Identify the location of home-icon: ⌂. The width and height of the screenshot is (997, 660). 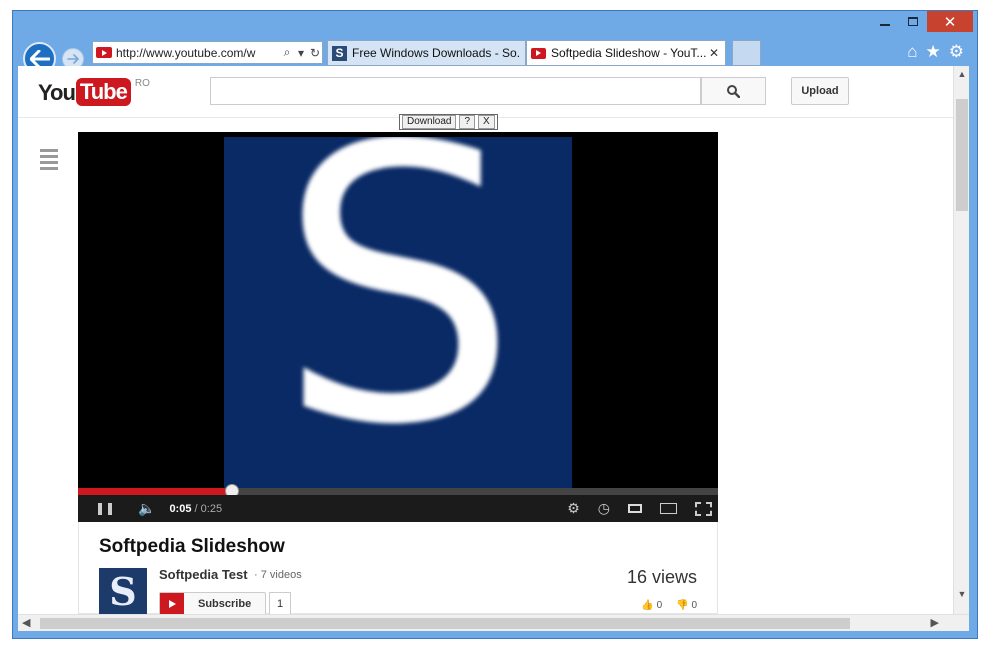
(912, 52).